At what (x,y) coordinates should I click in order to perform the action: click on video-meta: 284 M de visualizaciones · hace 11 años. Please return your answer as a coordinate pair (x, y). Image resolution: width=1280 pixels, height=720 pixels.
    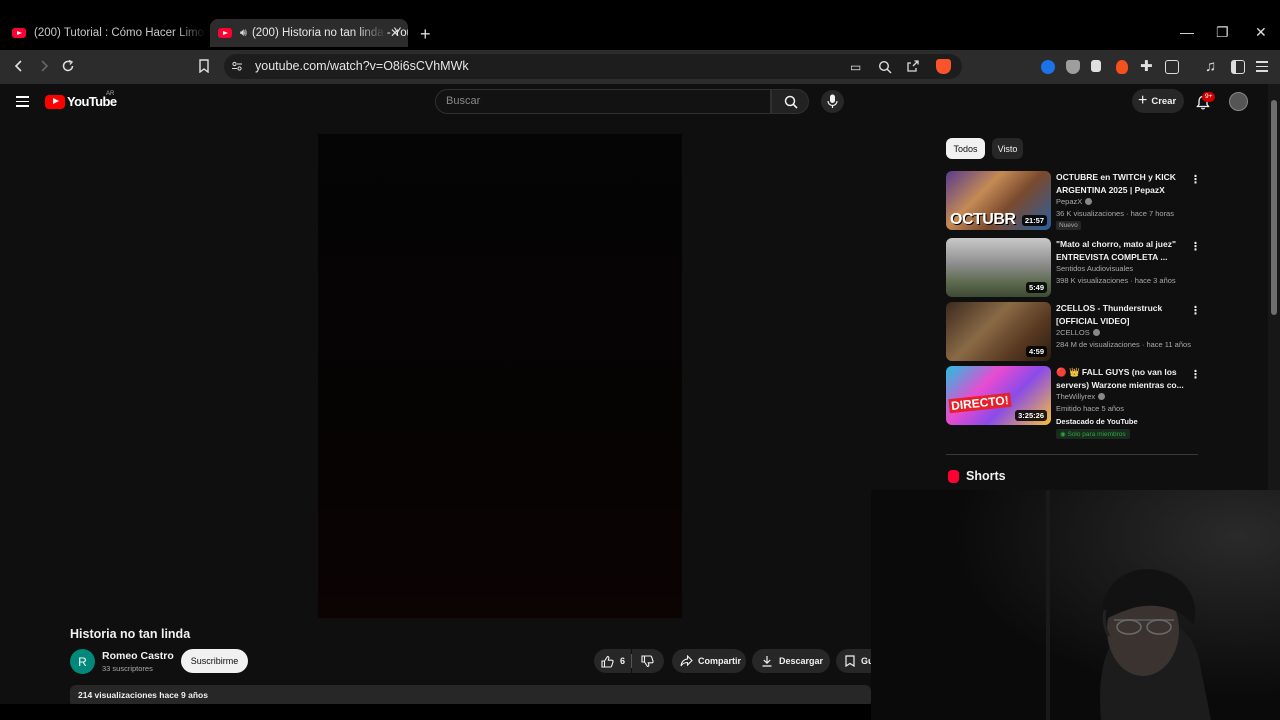
    Looking at the image, I should click on (1123, 344).